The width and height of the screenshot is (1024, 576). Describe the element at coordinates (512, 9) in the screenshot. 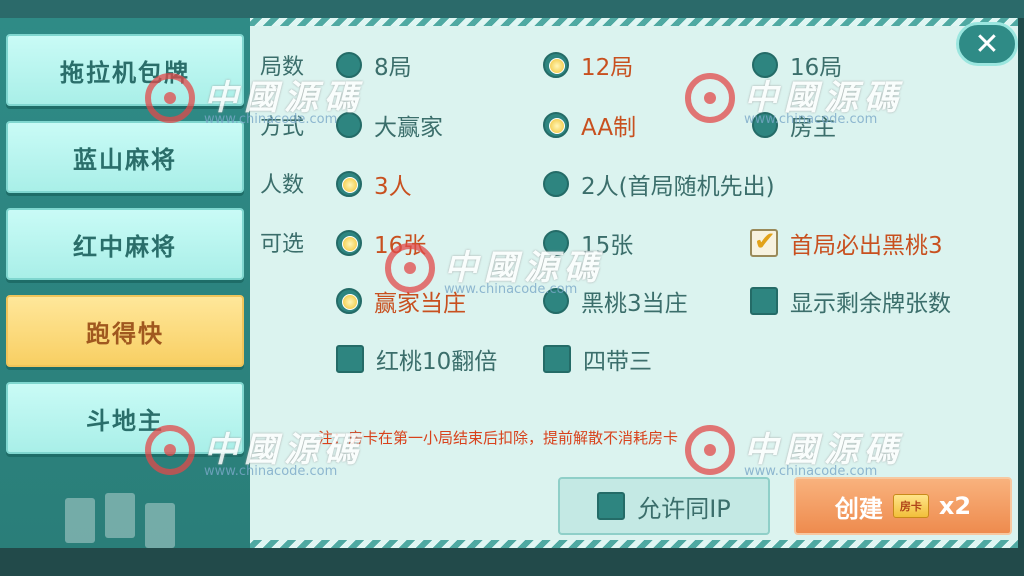

I see `top-bar` at that location.